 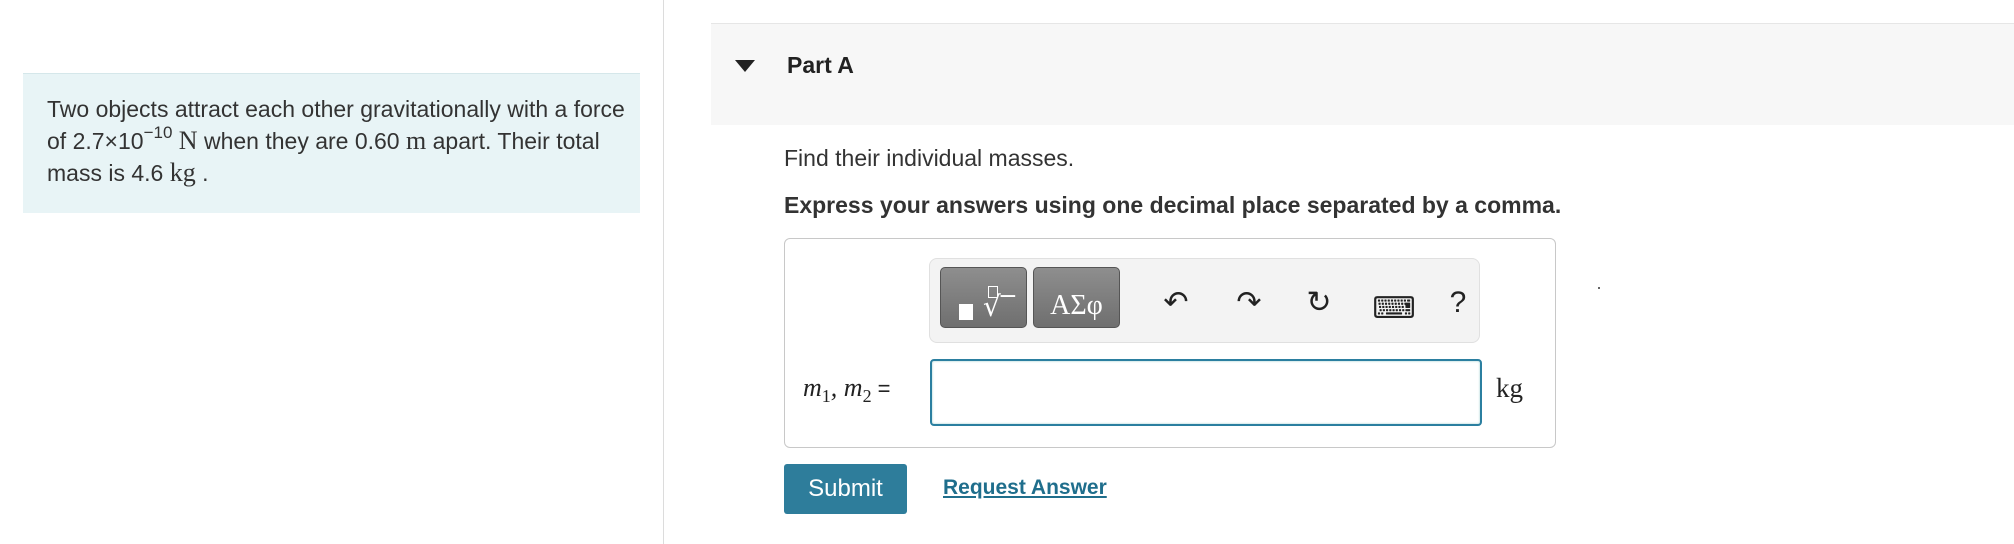 I want to click on help-button: ?, so click(x=1458, y=303).